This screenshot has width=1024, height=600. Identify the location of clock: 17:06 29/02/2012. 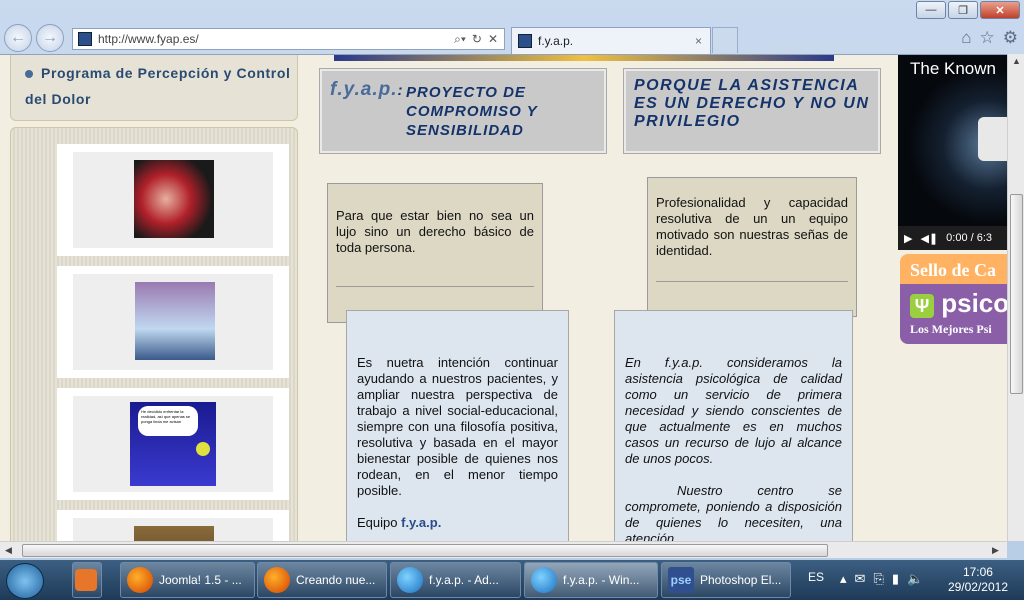
(978, 580).